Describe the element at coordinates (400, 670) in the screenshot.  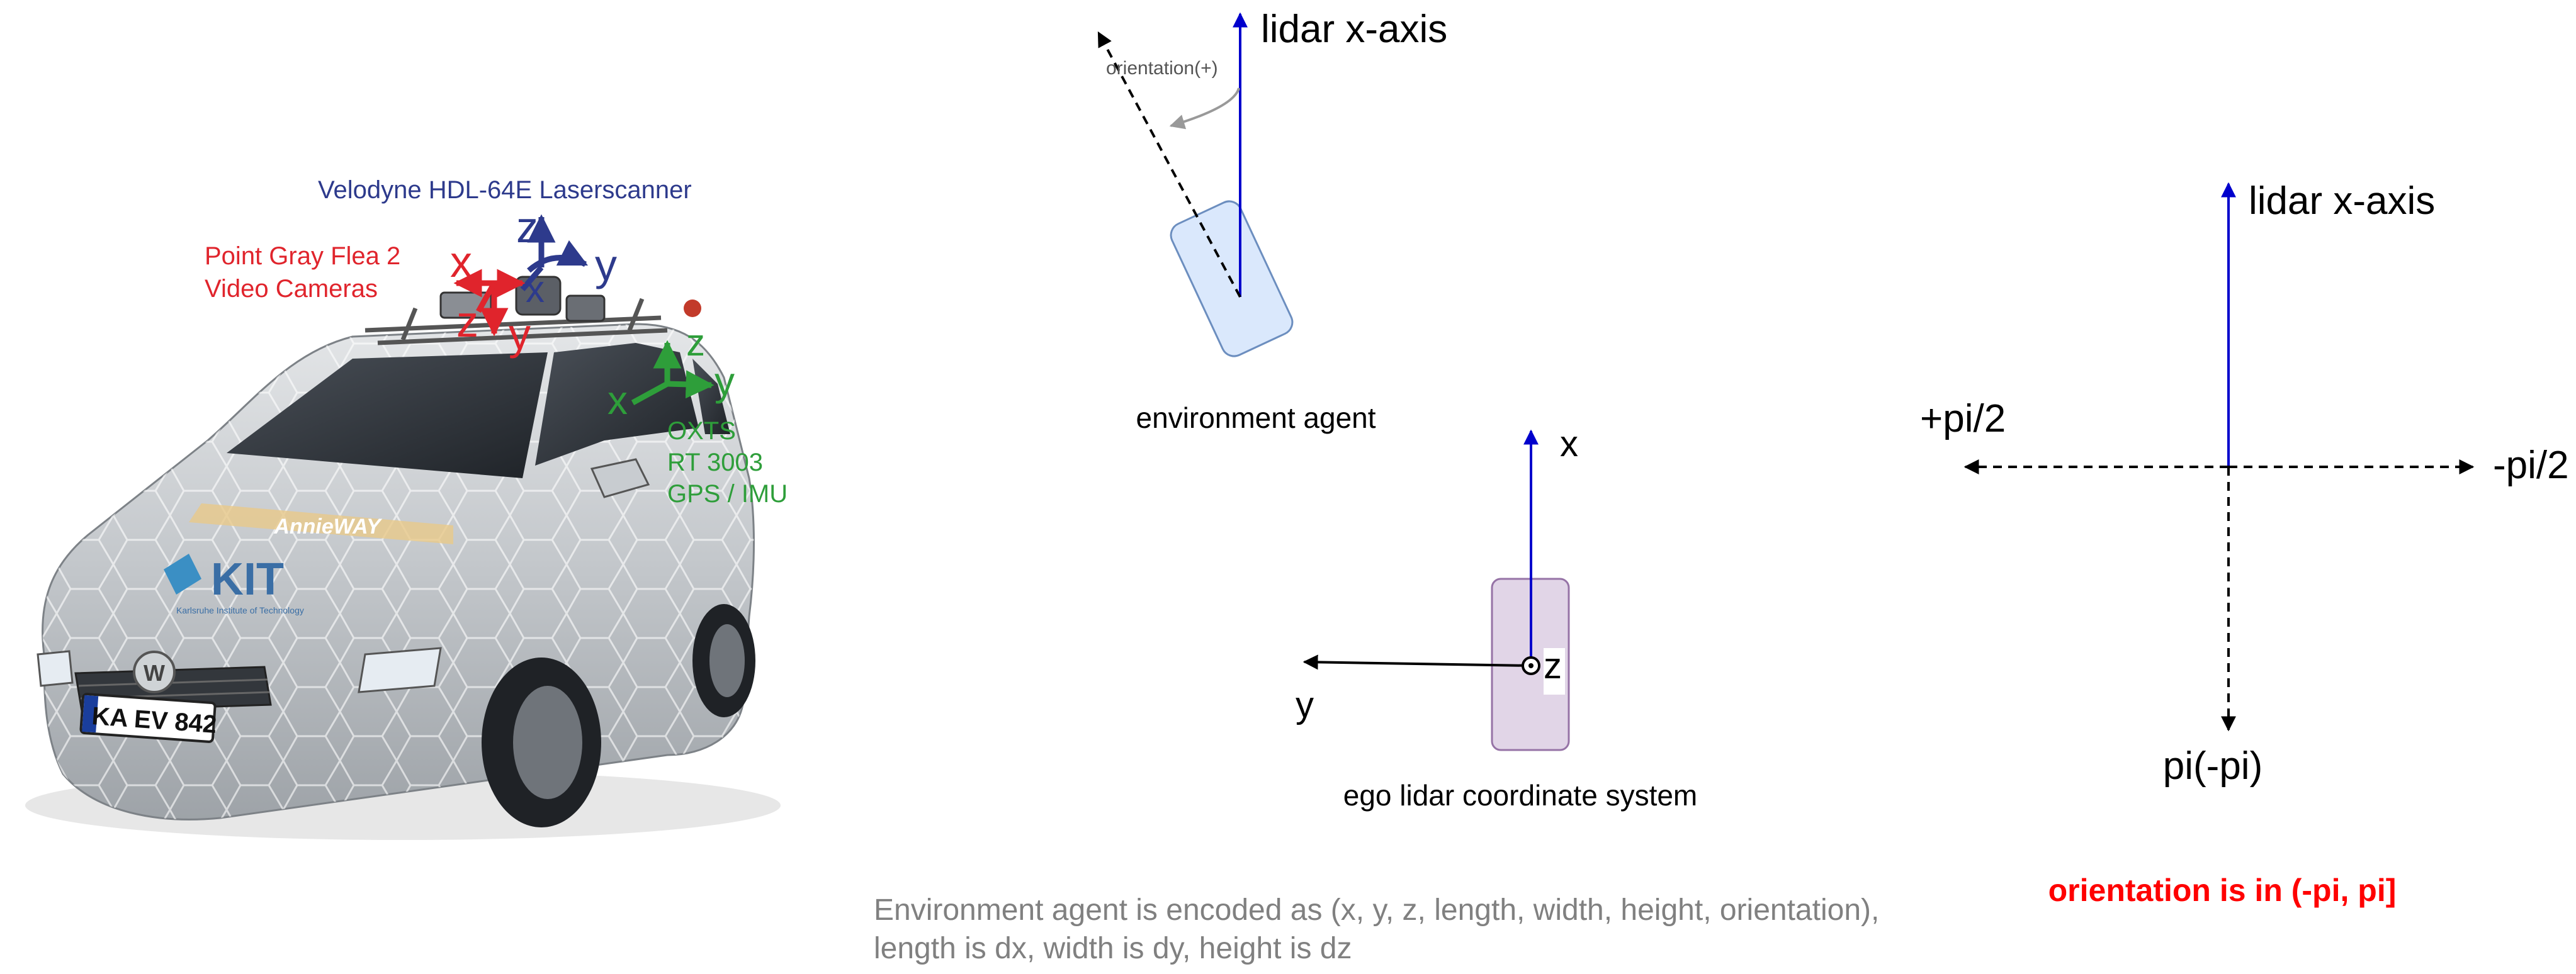
I see `headlight` at that location.